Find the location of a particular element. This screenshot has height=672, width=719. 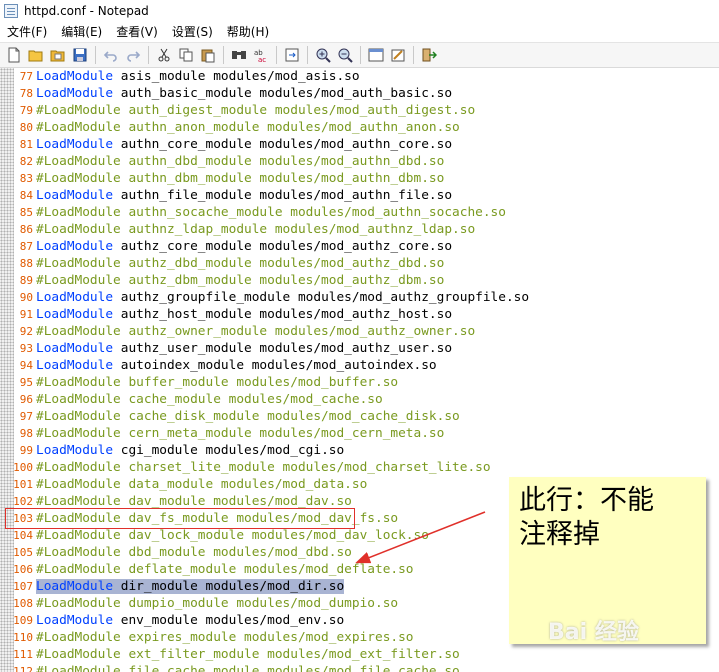

zoom-in-icon is located at coordinates (323, 55).